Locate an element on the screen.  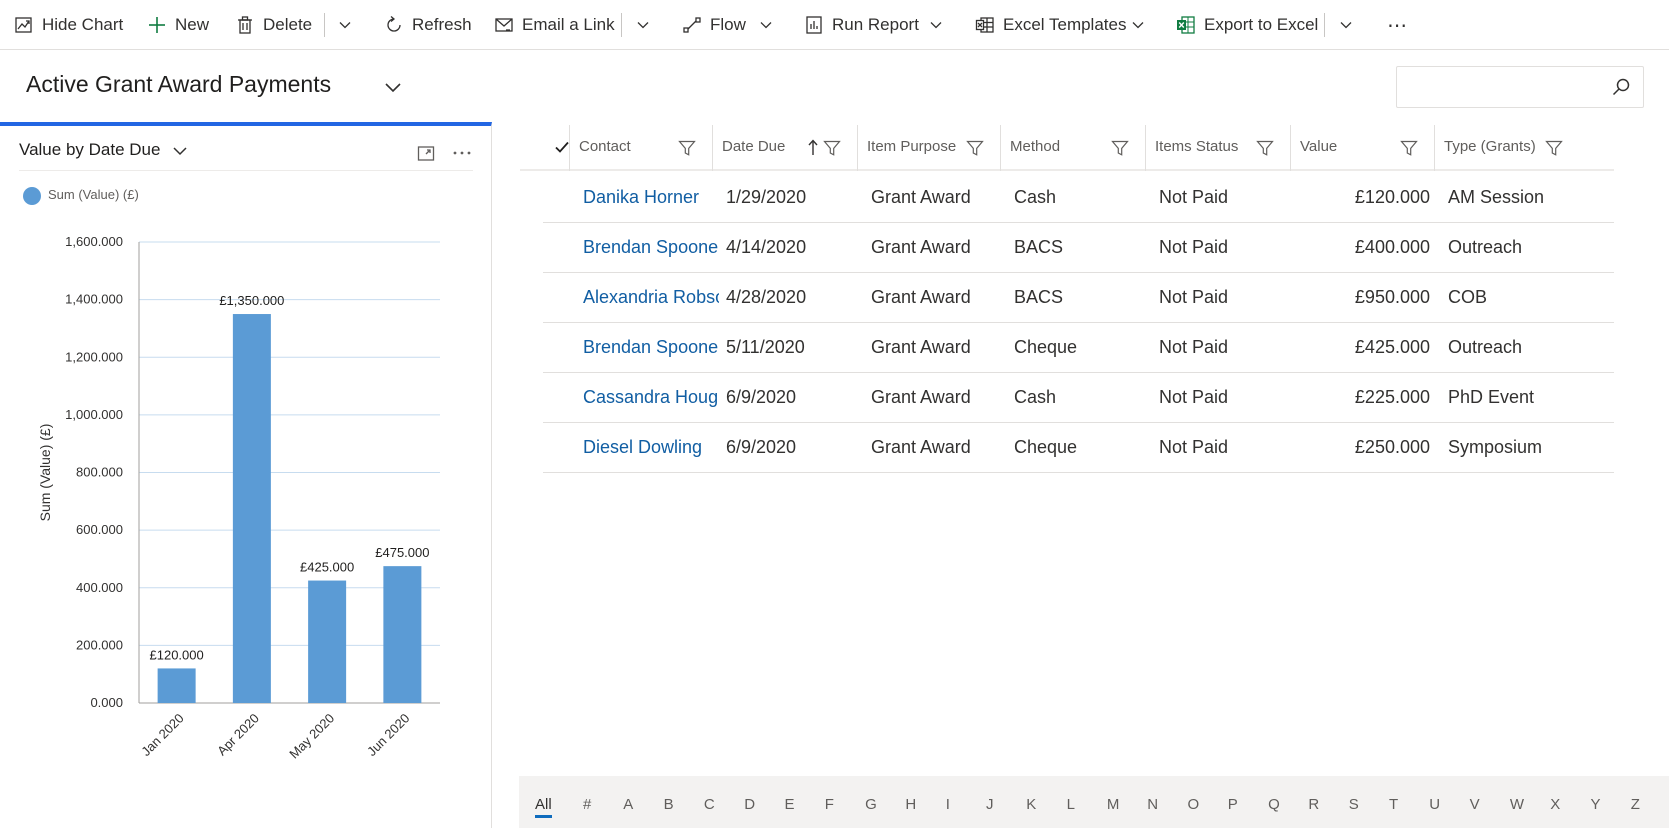
jump-bar-item-g: G is located at coordinates (871, 804).